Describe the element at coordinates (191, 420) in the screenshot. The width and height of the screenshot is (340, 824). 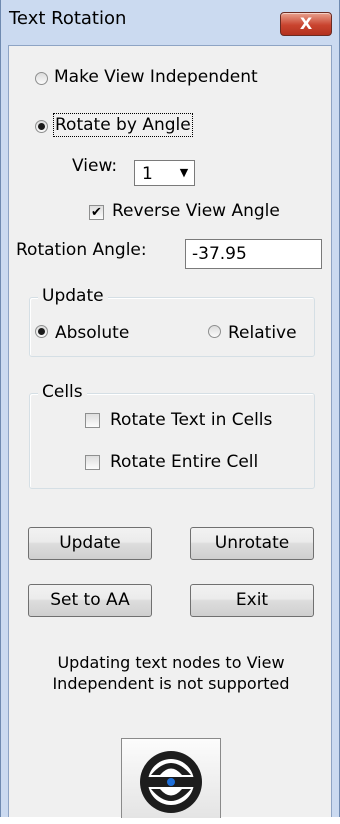
I see `rotate-text-in-cells-label: Rotate Text in Cells` at that location.